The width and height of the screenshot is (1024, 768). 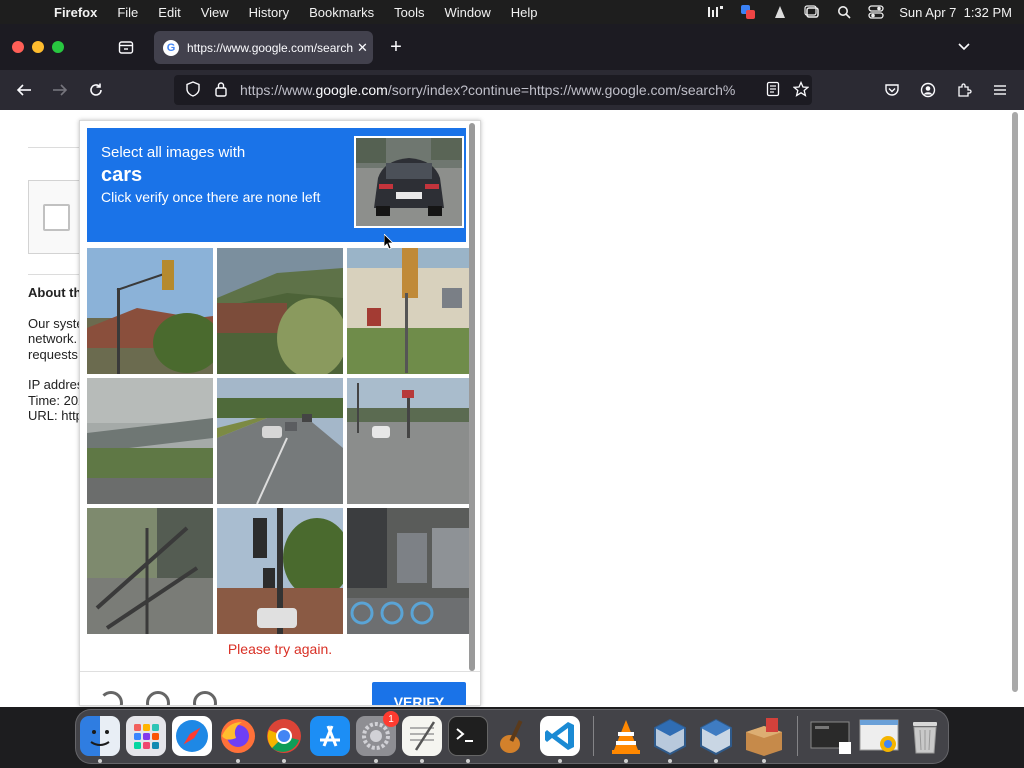 What do you see at coordinates (193, 90) in the screenshot?
I see `tracking-protection-shield-icon` at bounding box center [193, 90].